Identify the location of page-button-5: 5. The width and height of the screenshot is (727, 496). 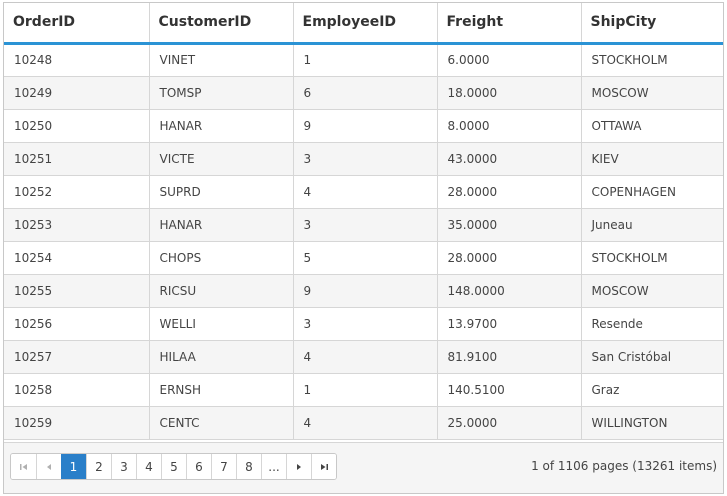
(173, 466).